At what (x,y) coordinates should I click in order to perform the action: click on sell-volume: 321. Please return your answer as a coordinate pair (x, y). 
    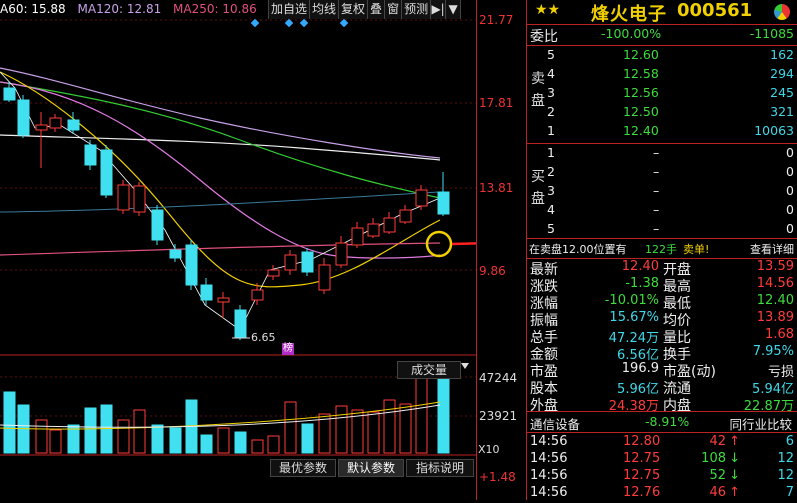
    Looking at the image, I should click on (782, 111).